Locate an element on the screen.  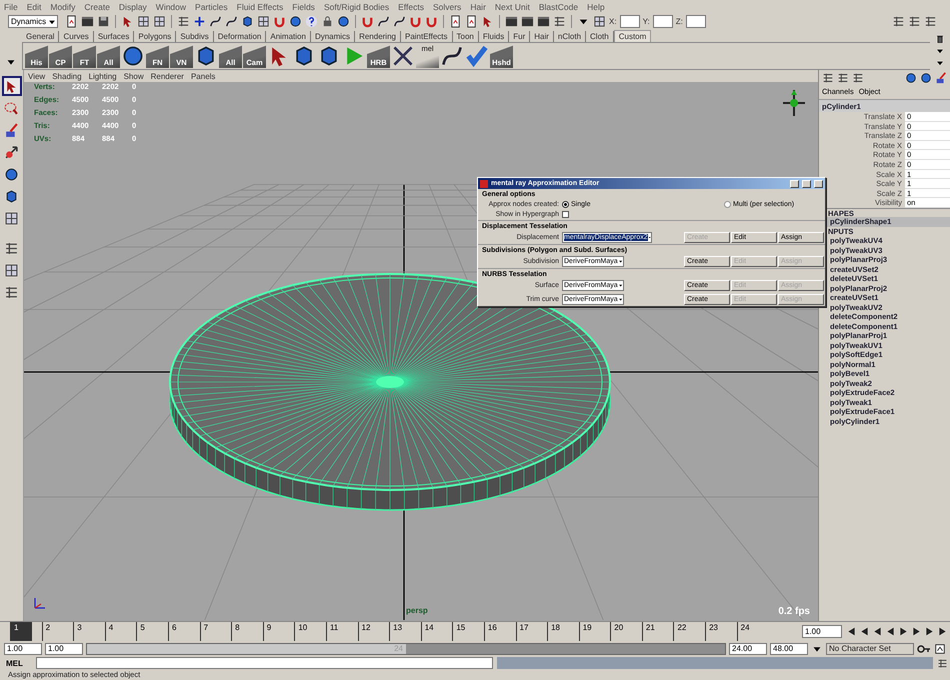
panel-menu-item: Renderer is located at coordinates (167, 76).